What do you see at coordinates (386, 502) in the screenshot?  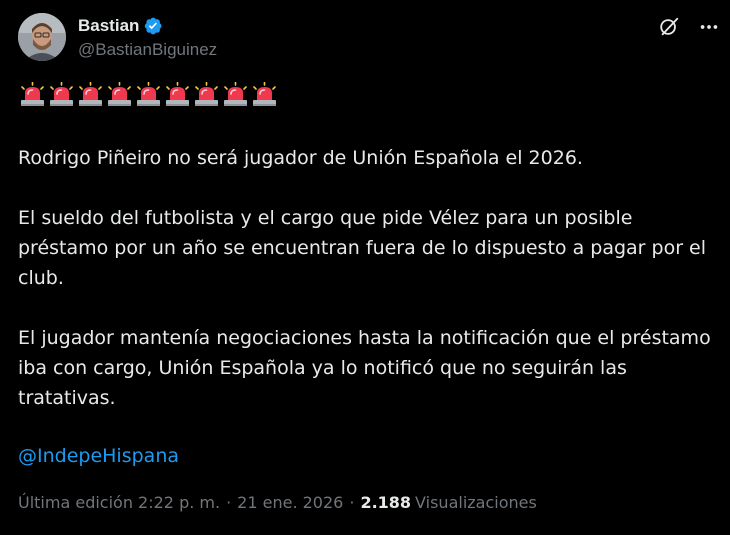 I see `views-count: 2.188` at bounding box center [386, 502].